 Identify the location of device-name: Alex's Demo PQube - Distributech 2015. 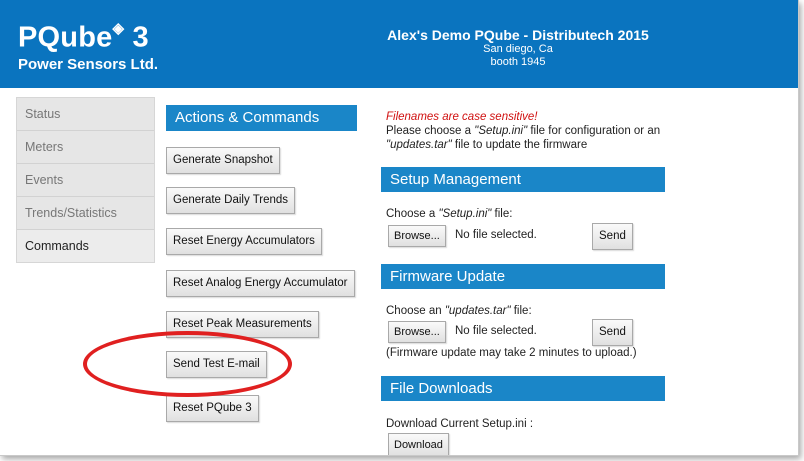
(518, 35).